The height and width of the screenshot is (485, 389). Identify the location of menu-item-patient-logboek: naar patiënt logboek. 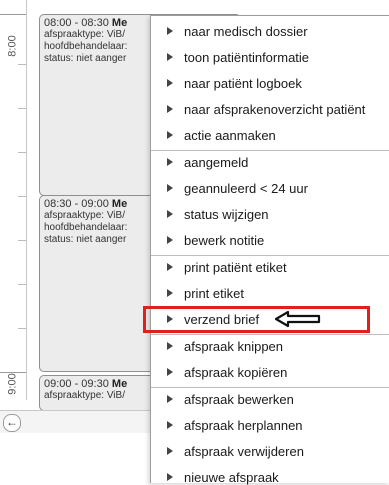
(270, 84).